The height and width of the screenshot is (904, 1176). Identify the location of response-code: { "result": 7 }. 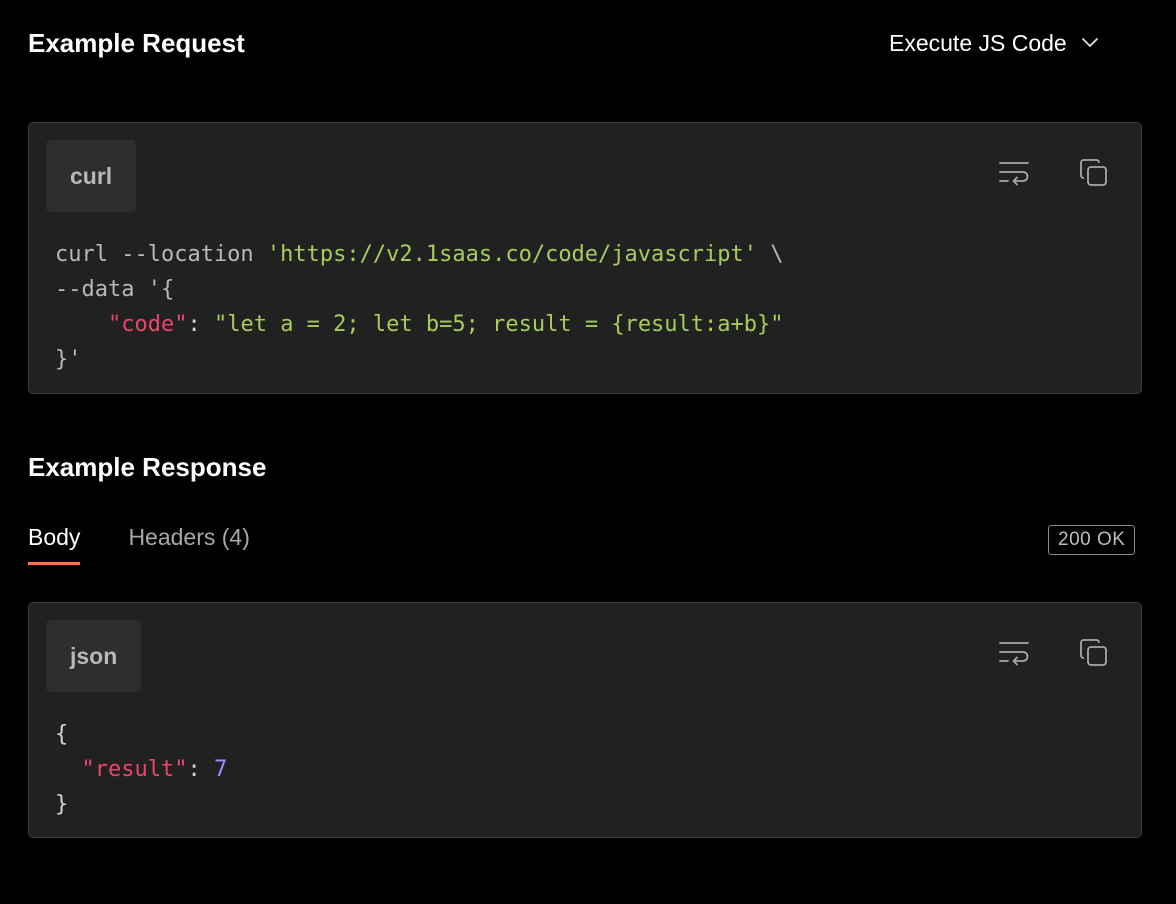
(141, 769).